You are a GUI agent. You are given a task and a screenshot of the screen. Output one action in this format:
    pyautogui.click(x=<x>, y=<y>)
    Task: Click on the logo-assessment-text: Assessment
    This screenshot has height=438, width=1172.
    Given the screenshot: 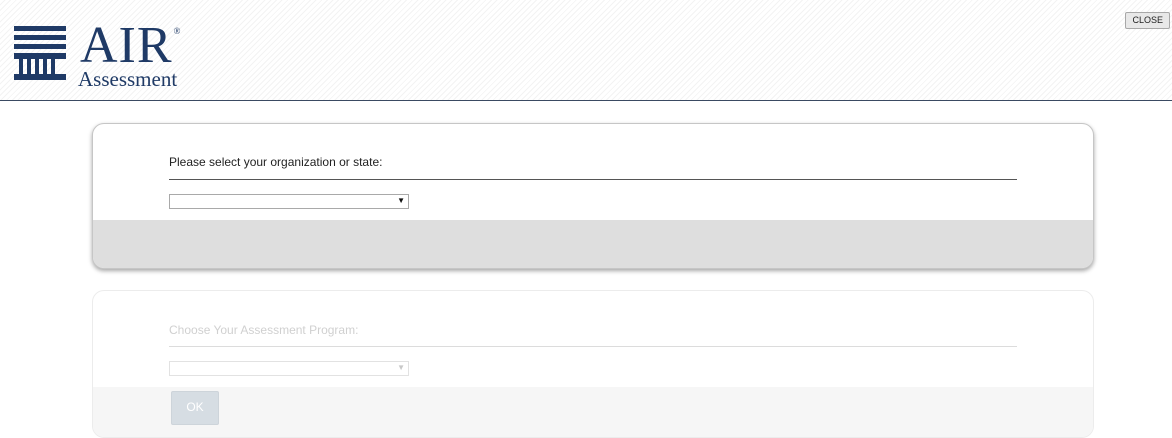 What is the action you would take?
    pyautogui.click(x=128, y=79)
    